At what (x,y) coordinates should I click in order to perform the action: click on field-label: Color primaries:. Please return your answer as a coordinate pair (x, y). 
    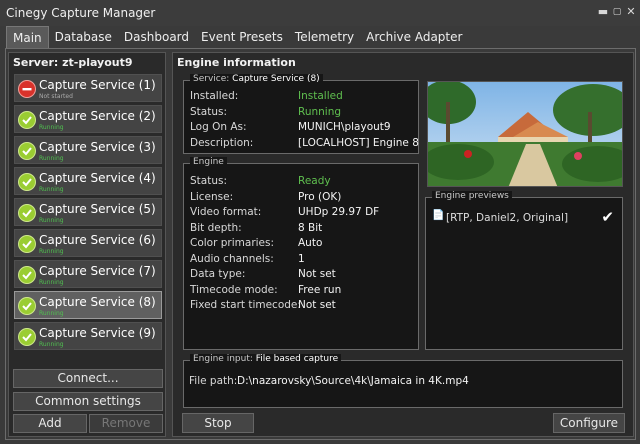
    Looking at the image, I should click on (232, 243).